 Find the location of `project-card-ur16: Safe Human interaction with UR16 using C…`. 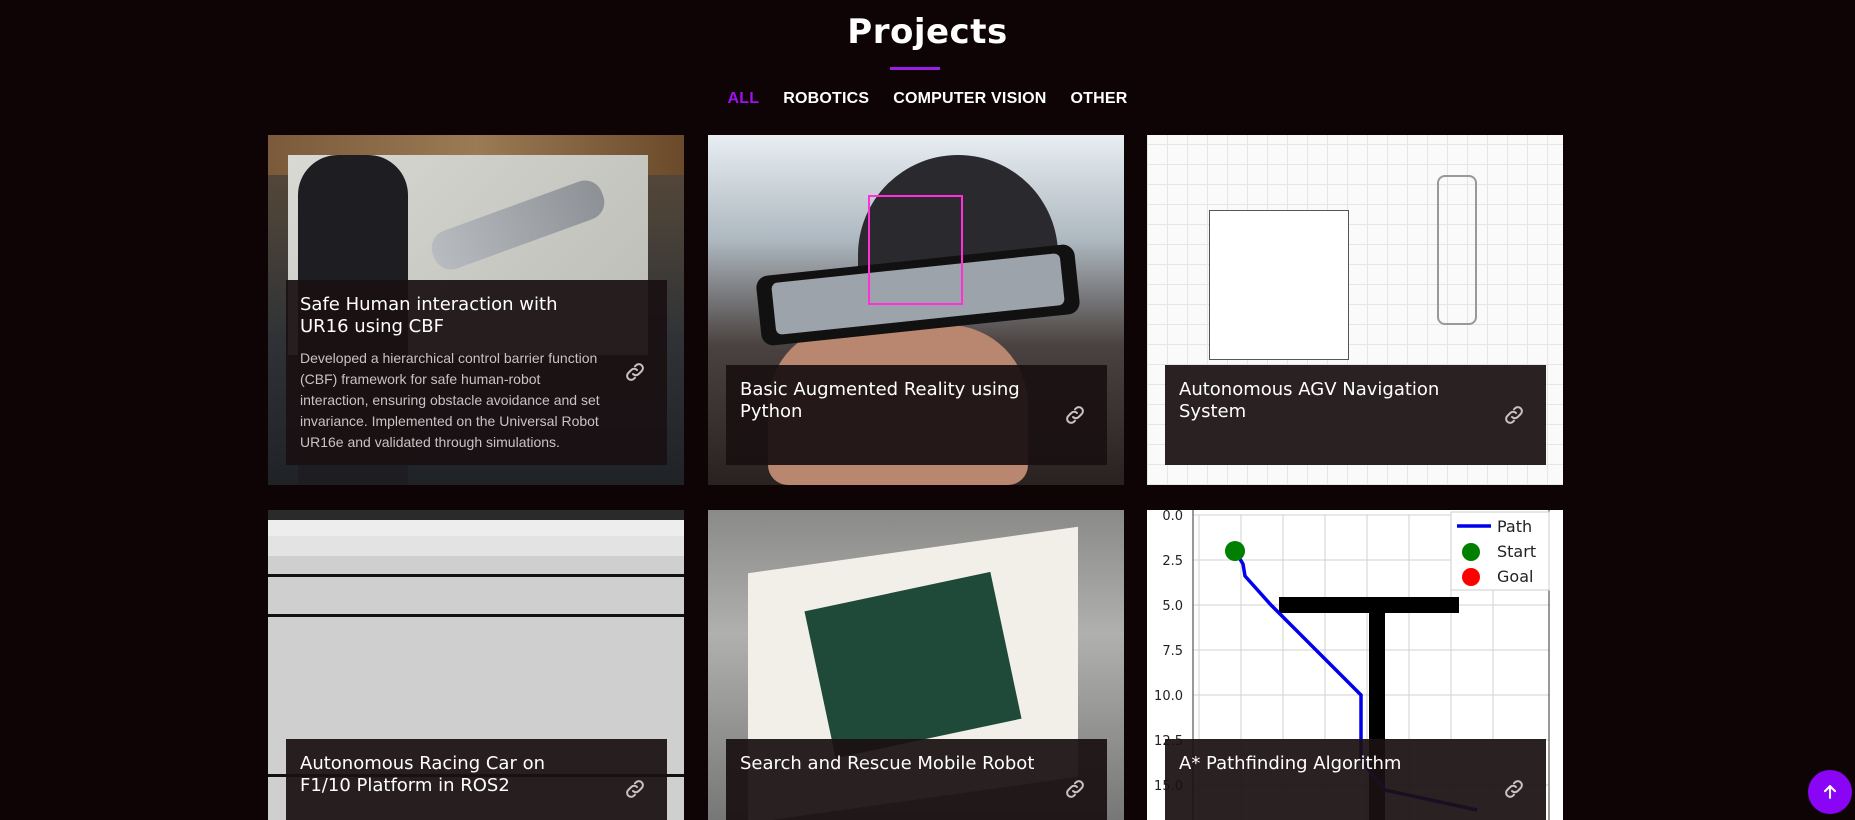

project-card-ur16: Safe Human interaction with UR16 using C… is located at coordinates (476, 310).